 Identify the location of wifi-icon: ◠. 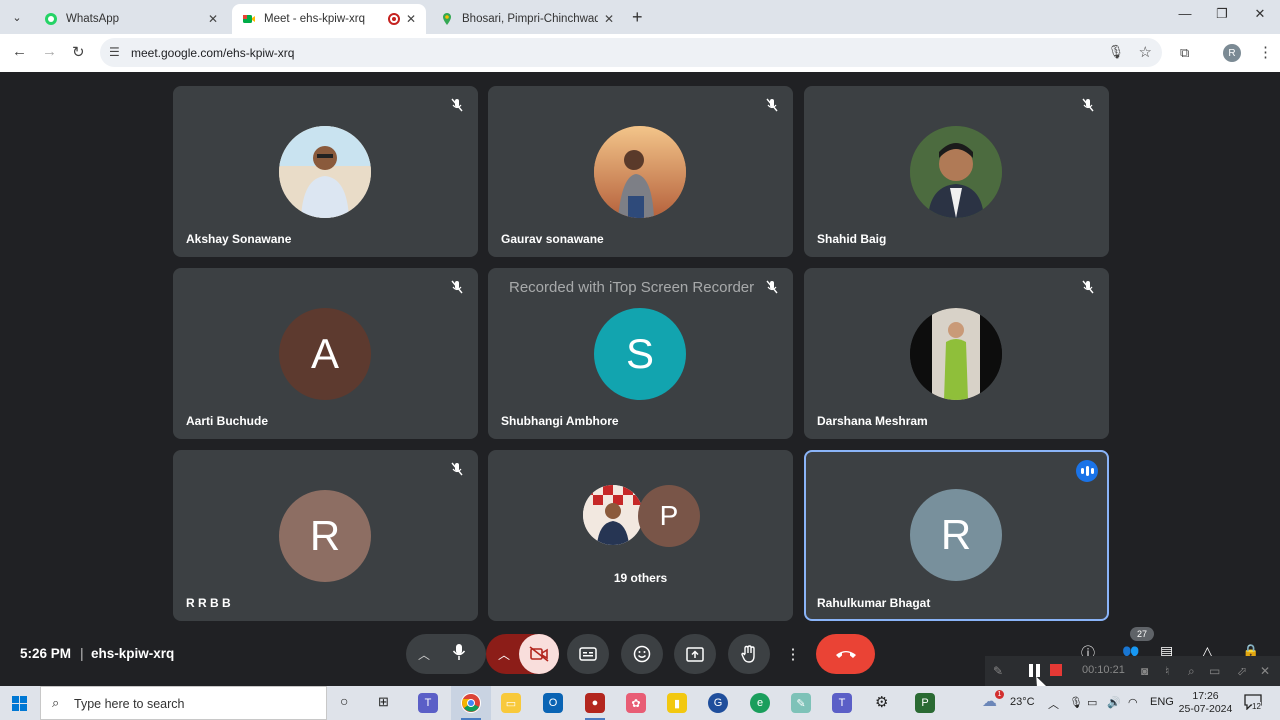
(1133, 702).